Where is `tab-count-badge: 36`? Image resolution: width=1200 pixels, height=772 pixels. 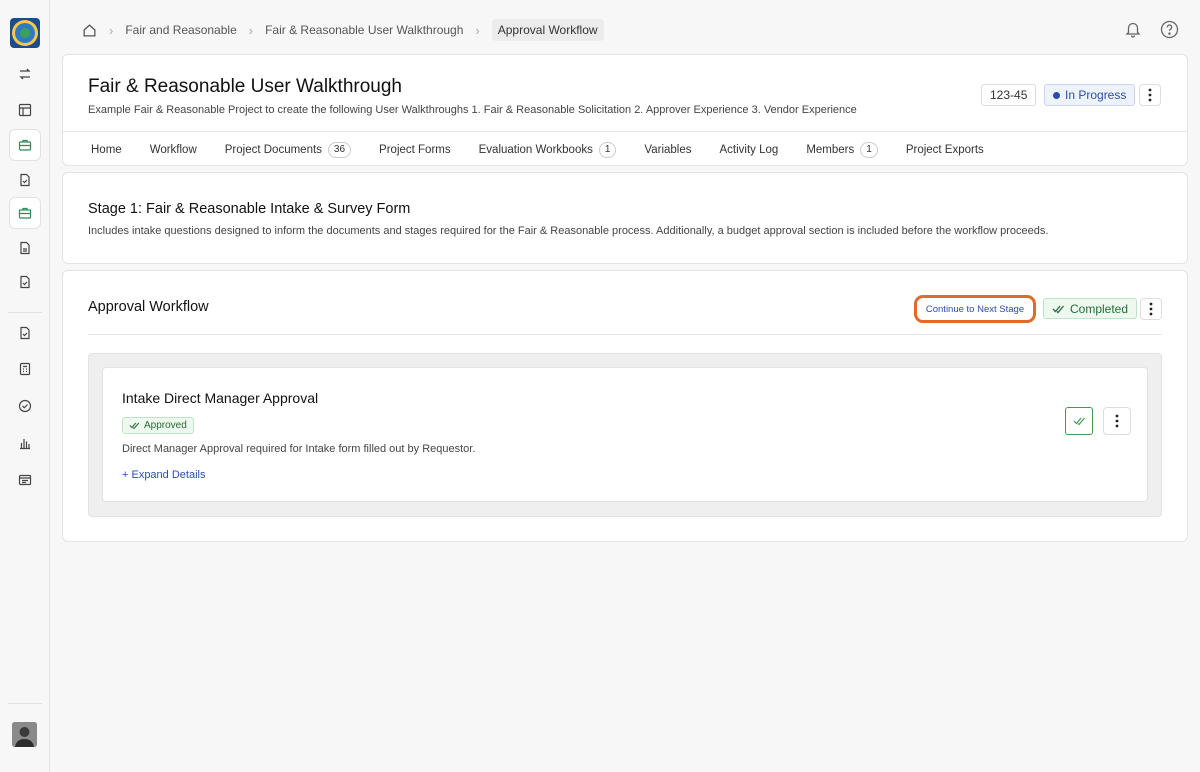
tab-count-badge: 36 is located at coordinates (339, 149).